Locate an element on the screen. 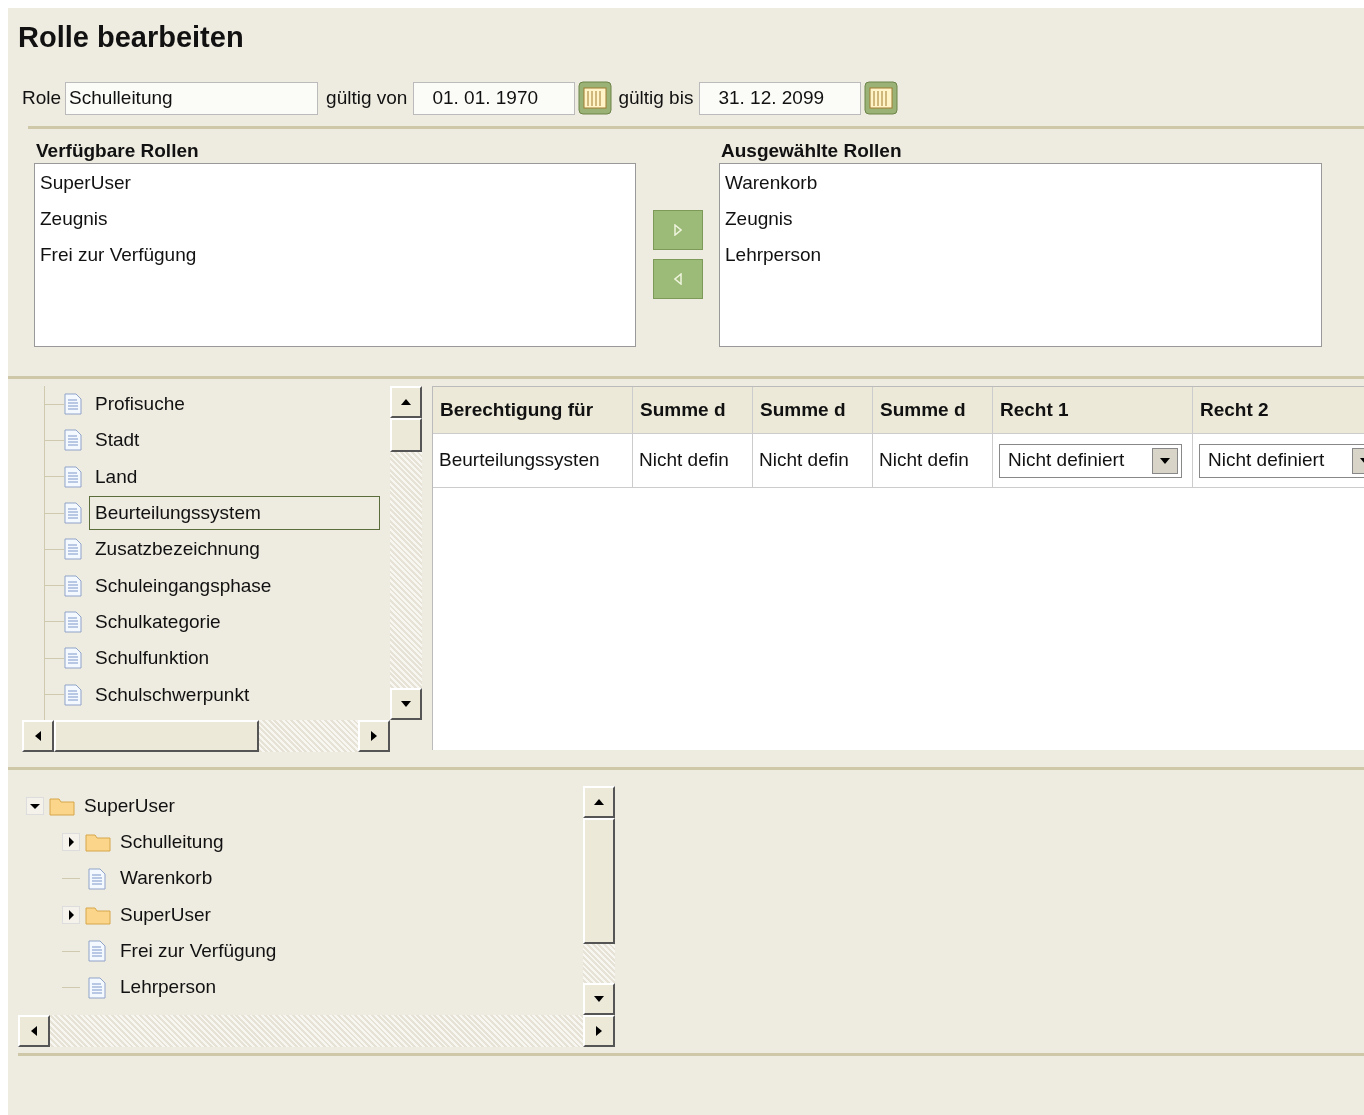 The height and width of the screenshot is (1115, 1364). valid-to-label: gültig bis is located at coordinates (656, 97).